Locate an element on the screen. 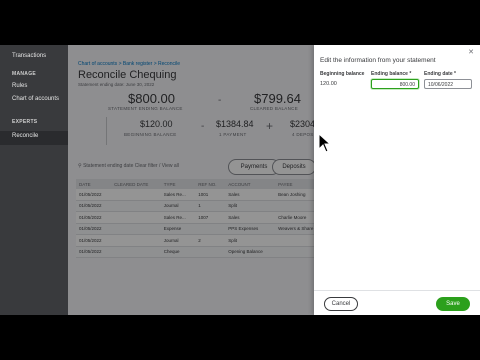  beginning-balance-value: 120.00 is located at coordinates (328, 84).